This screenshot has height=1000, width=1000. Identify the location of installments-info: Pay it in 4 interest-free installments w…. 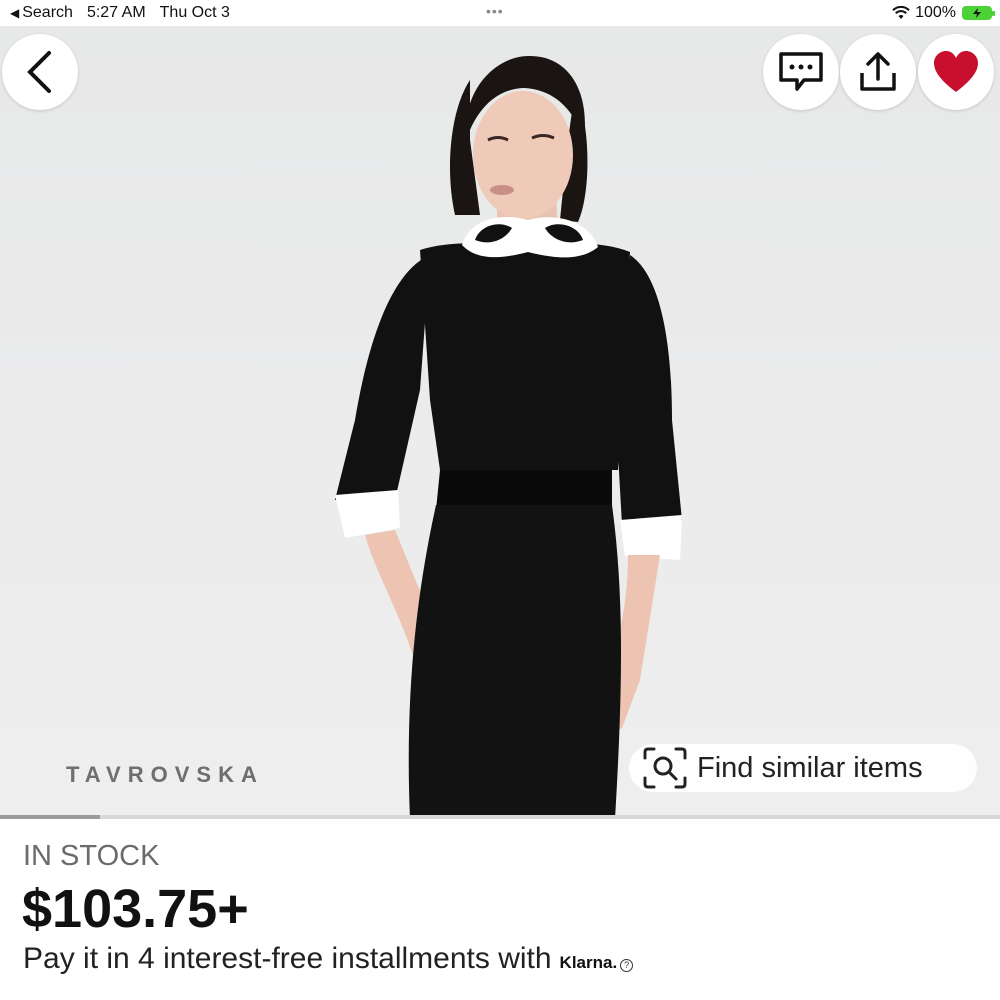
(328, 959).